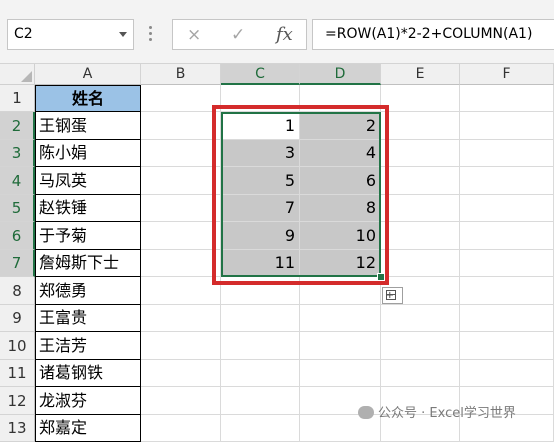  I want to click on cell-f3, so click(507, 153).